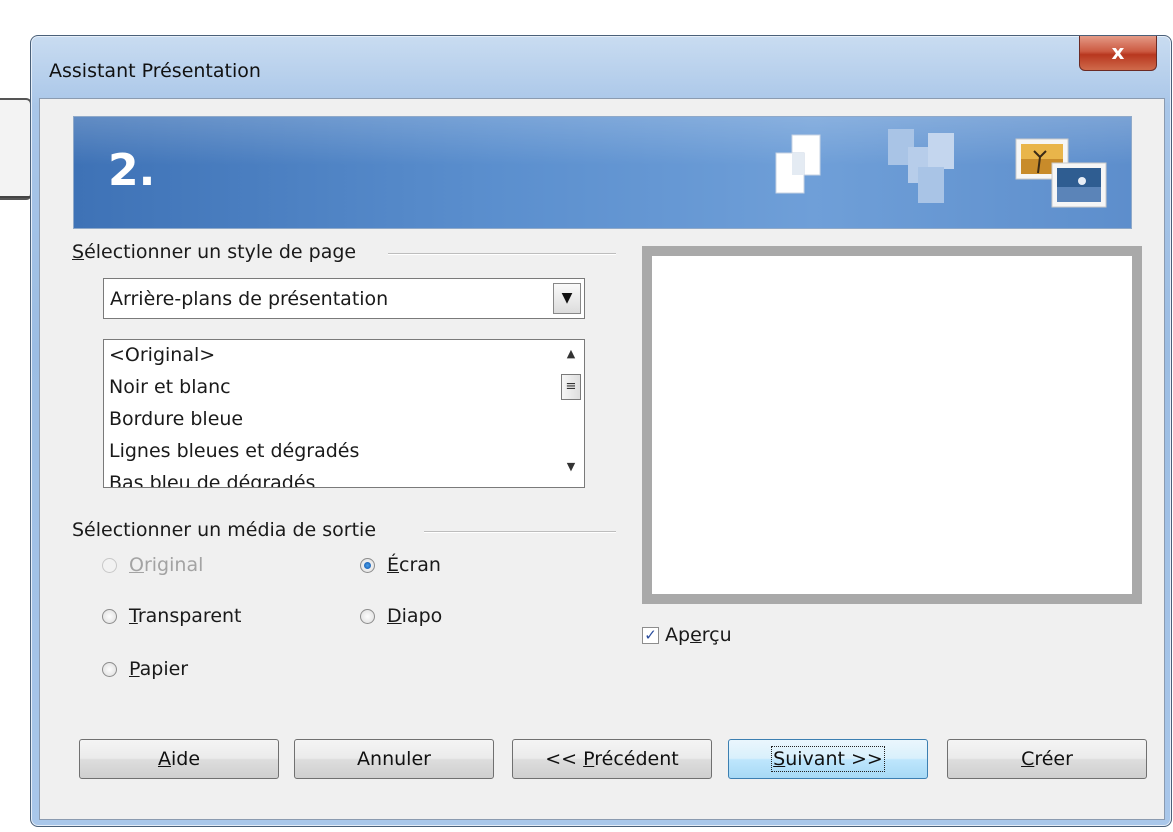 This screenshot has height=832, width=1173. I want to click on single-page-icon, so click(798, 164).